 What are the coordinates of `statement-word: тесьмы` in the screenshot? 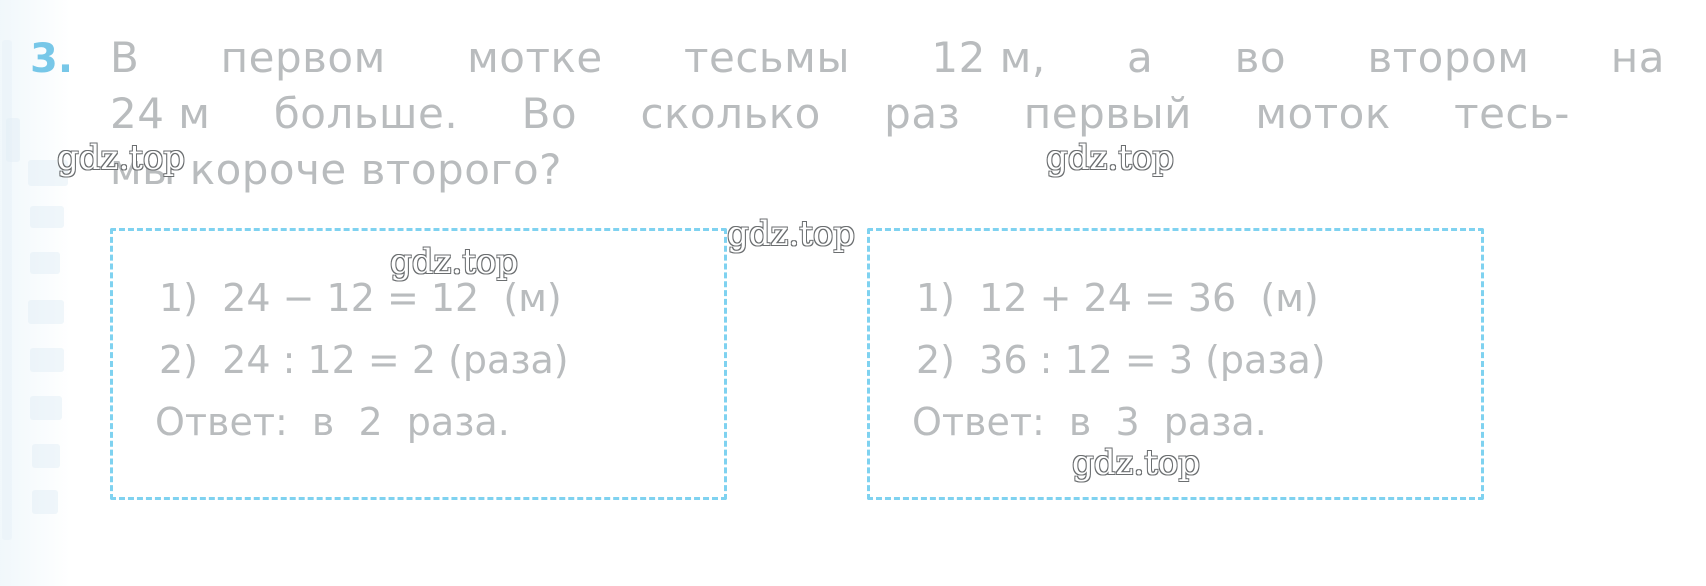 It's located at (767, 57).